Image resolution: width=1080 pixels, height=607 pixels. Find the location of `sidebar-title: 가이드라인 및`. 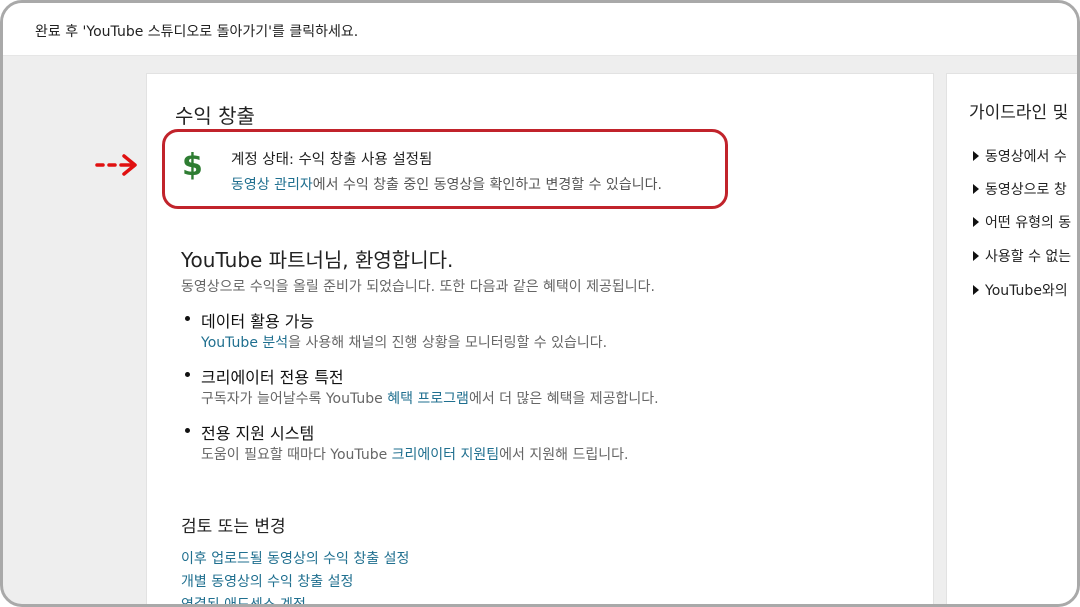

sidebar-title: 가이드라인 및 is located at coordinates (1019, 113).